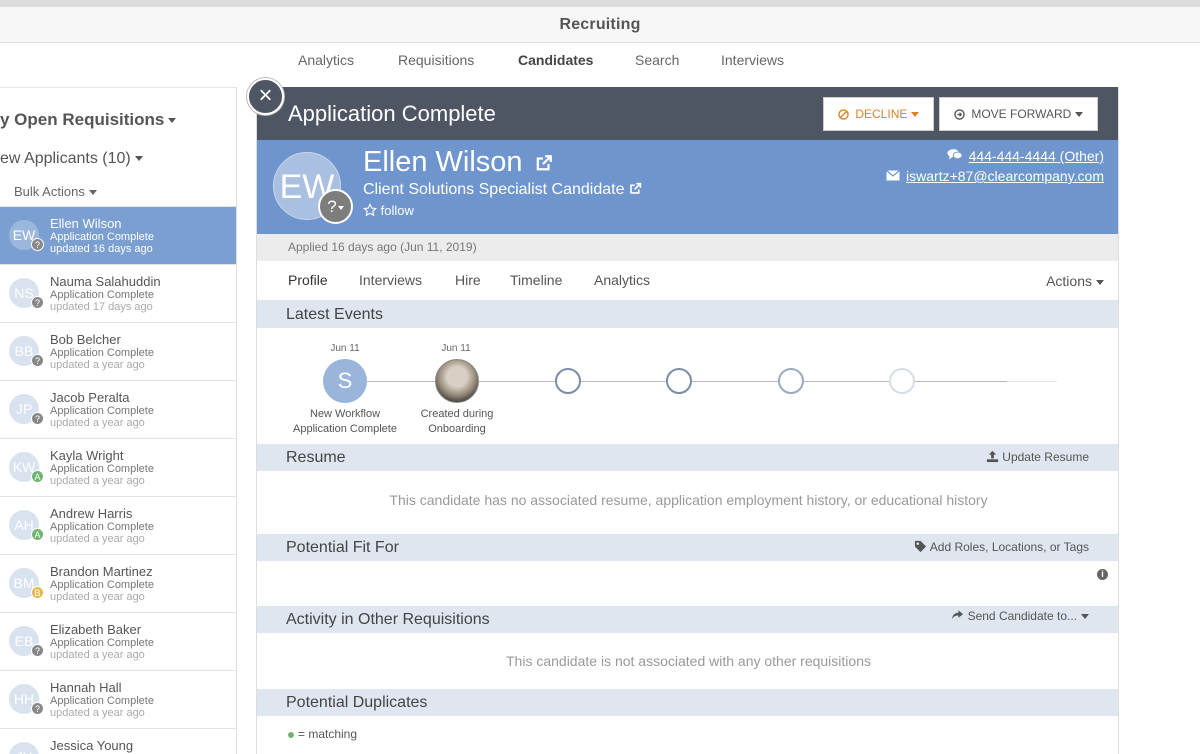 This screenshot has width=1200, height=754. What do you see at coordinates (995, 176) in the screenshot?
I see `email-link: iswartz+87@clearcompany.com` at bounding box center [995, 176].